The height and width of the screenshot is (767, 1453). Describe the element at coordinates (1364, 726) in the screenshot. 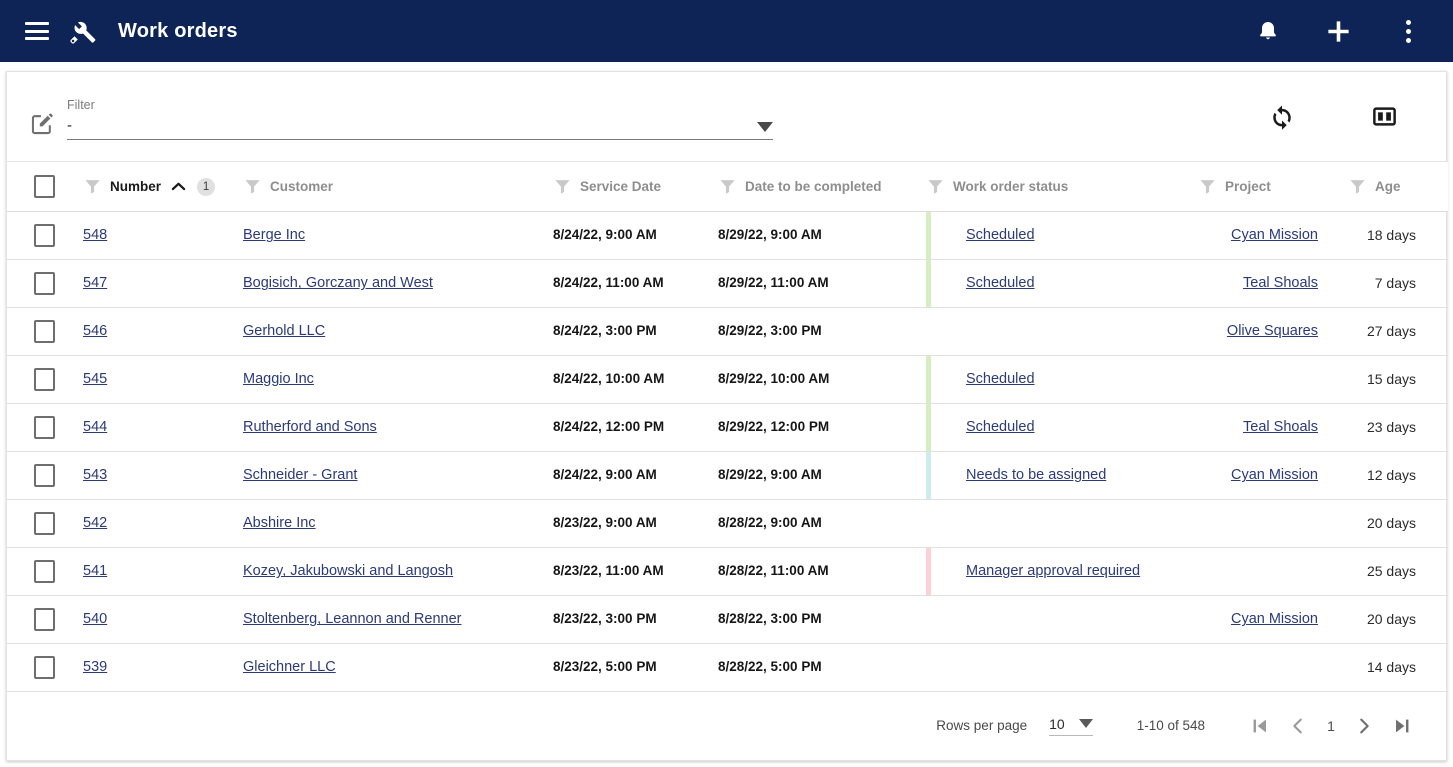

I see `next-page-button` at that location.